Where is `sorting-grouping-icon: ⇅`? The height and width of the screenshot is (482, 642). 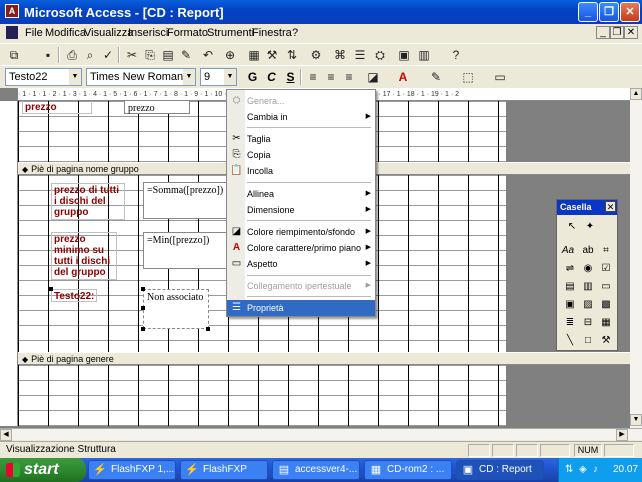 sorting-grouping-icon: ⇅ is located at coordinates (292, 55).